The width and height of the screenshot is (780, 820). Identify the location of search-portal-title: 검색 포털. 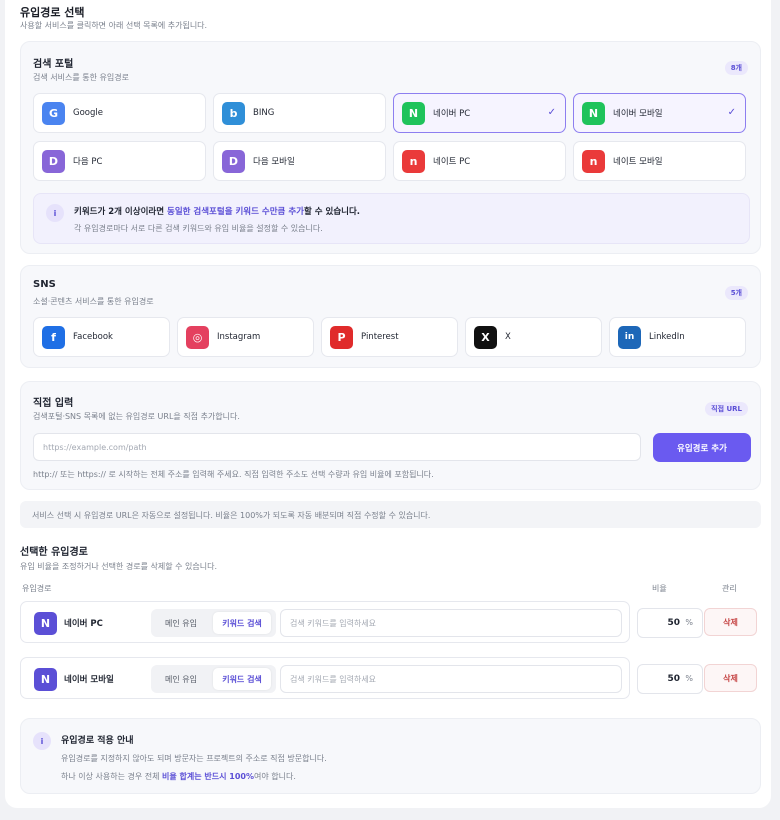
(53, 64).